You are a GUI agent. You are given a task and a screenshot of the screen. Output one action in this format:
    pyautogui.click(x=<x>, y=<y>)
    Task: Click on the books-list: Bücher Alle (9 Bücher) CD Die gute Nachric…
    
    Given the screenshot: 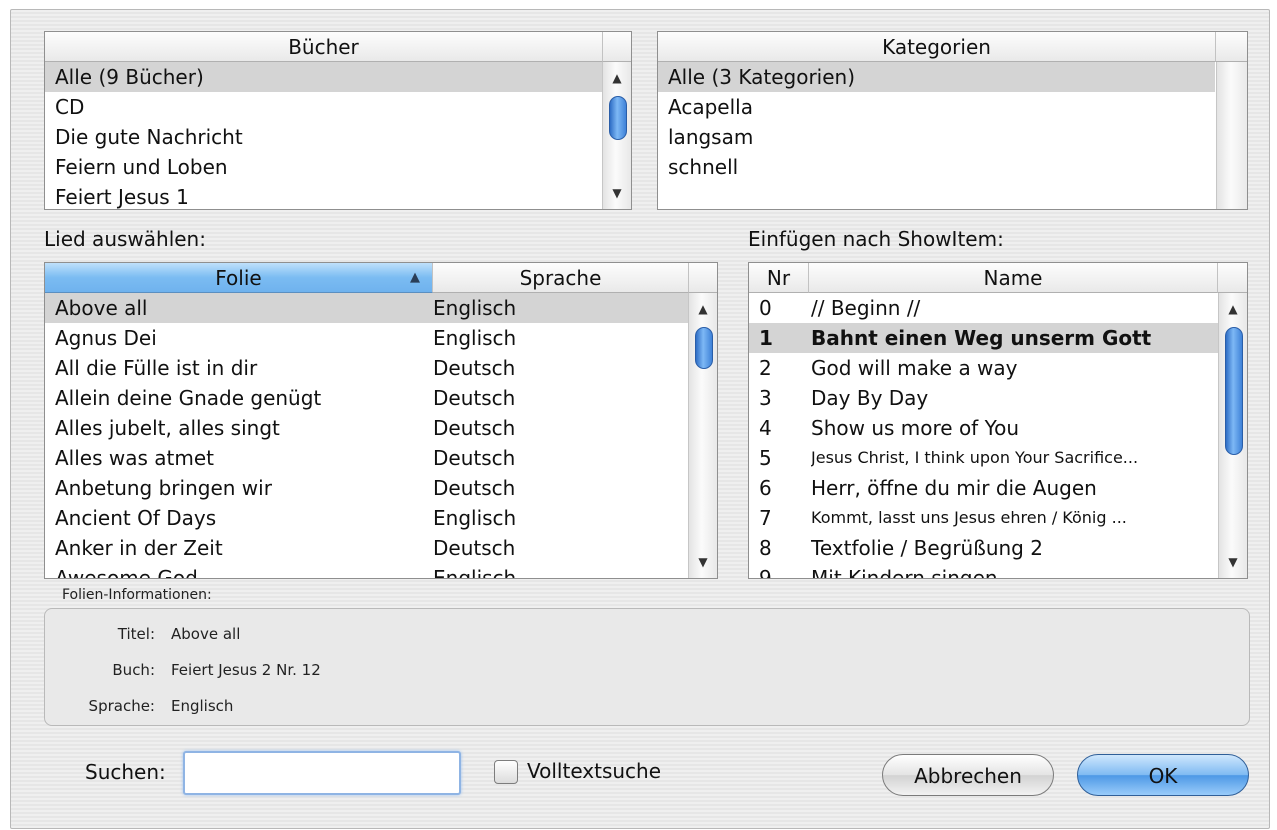 What is the action you would take?
    pyautogui.click(x=338, y=120)
    